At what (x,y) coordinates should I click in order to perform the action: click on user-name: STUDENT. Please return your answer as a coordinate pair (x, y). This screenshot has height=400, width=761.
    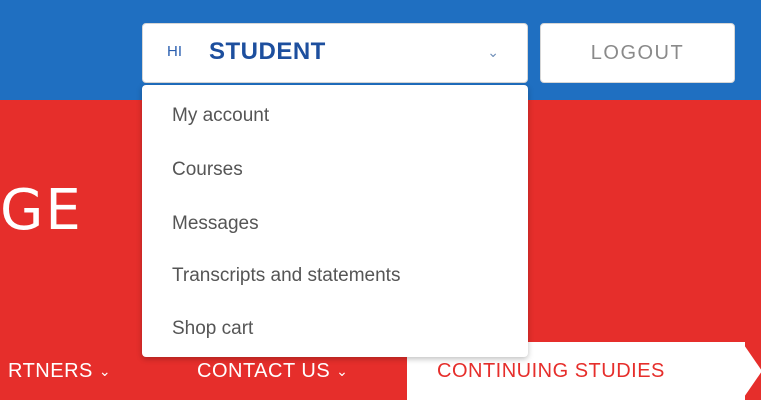
    Looking at the image, I should click on (267, 51).